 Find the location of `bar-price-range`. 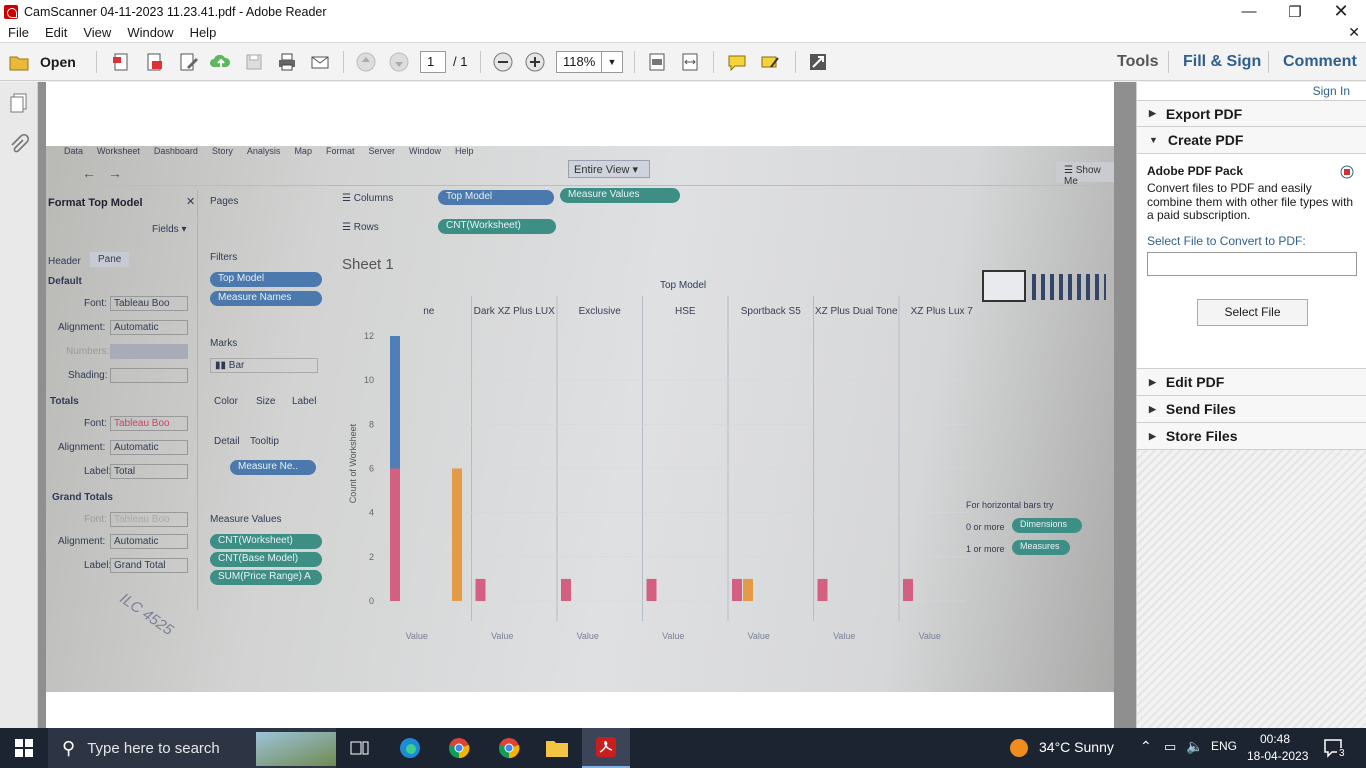

bar-price-range is located at coordinates (457, 534).